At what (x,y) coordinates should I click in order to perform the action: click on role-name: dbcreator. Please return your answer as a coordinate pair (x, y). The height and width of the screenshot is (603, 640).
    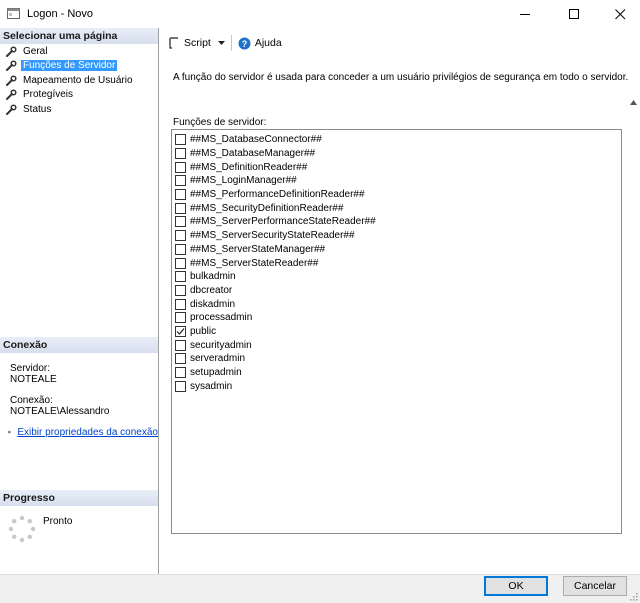
    Looking at the image, I should click on (211, 290).